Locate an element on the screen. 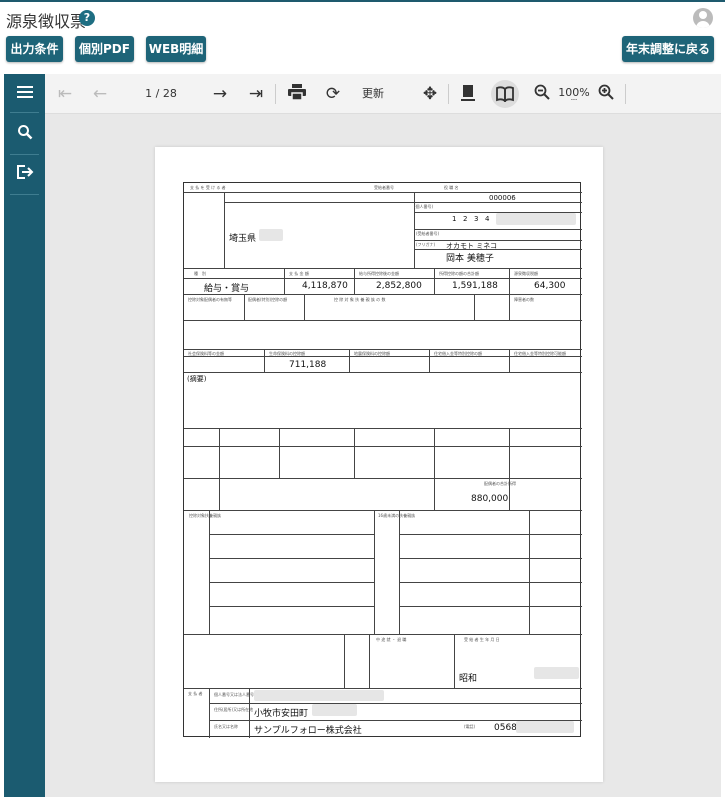  total-deduction-amount: 1,591,188 is located at coordinates (475, 286).